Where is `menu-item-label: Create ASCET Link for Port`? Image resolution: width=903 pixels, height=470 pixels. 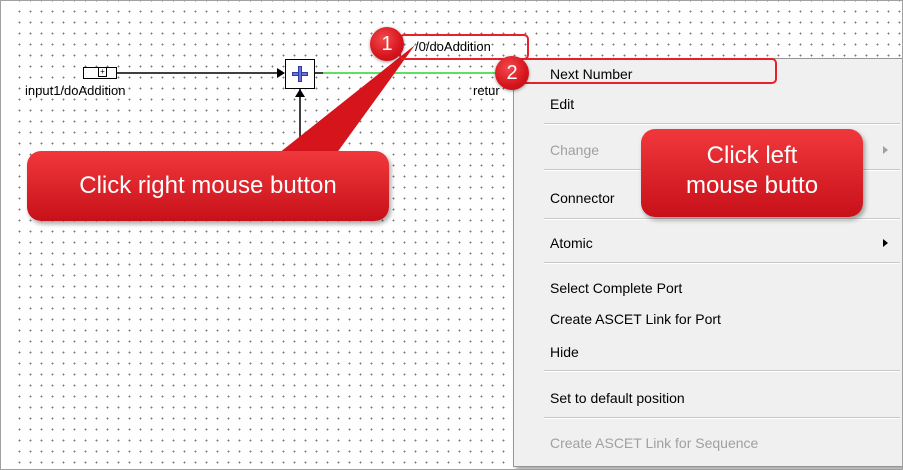 menu-item-label: Create ASCET Link for Port is located at coordinates (635, 319).